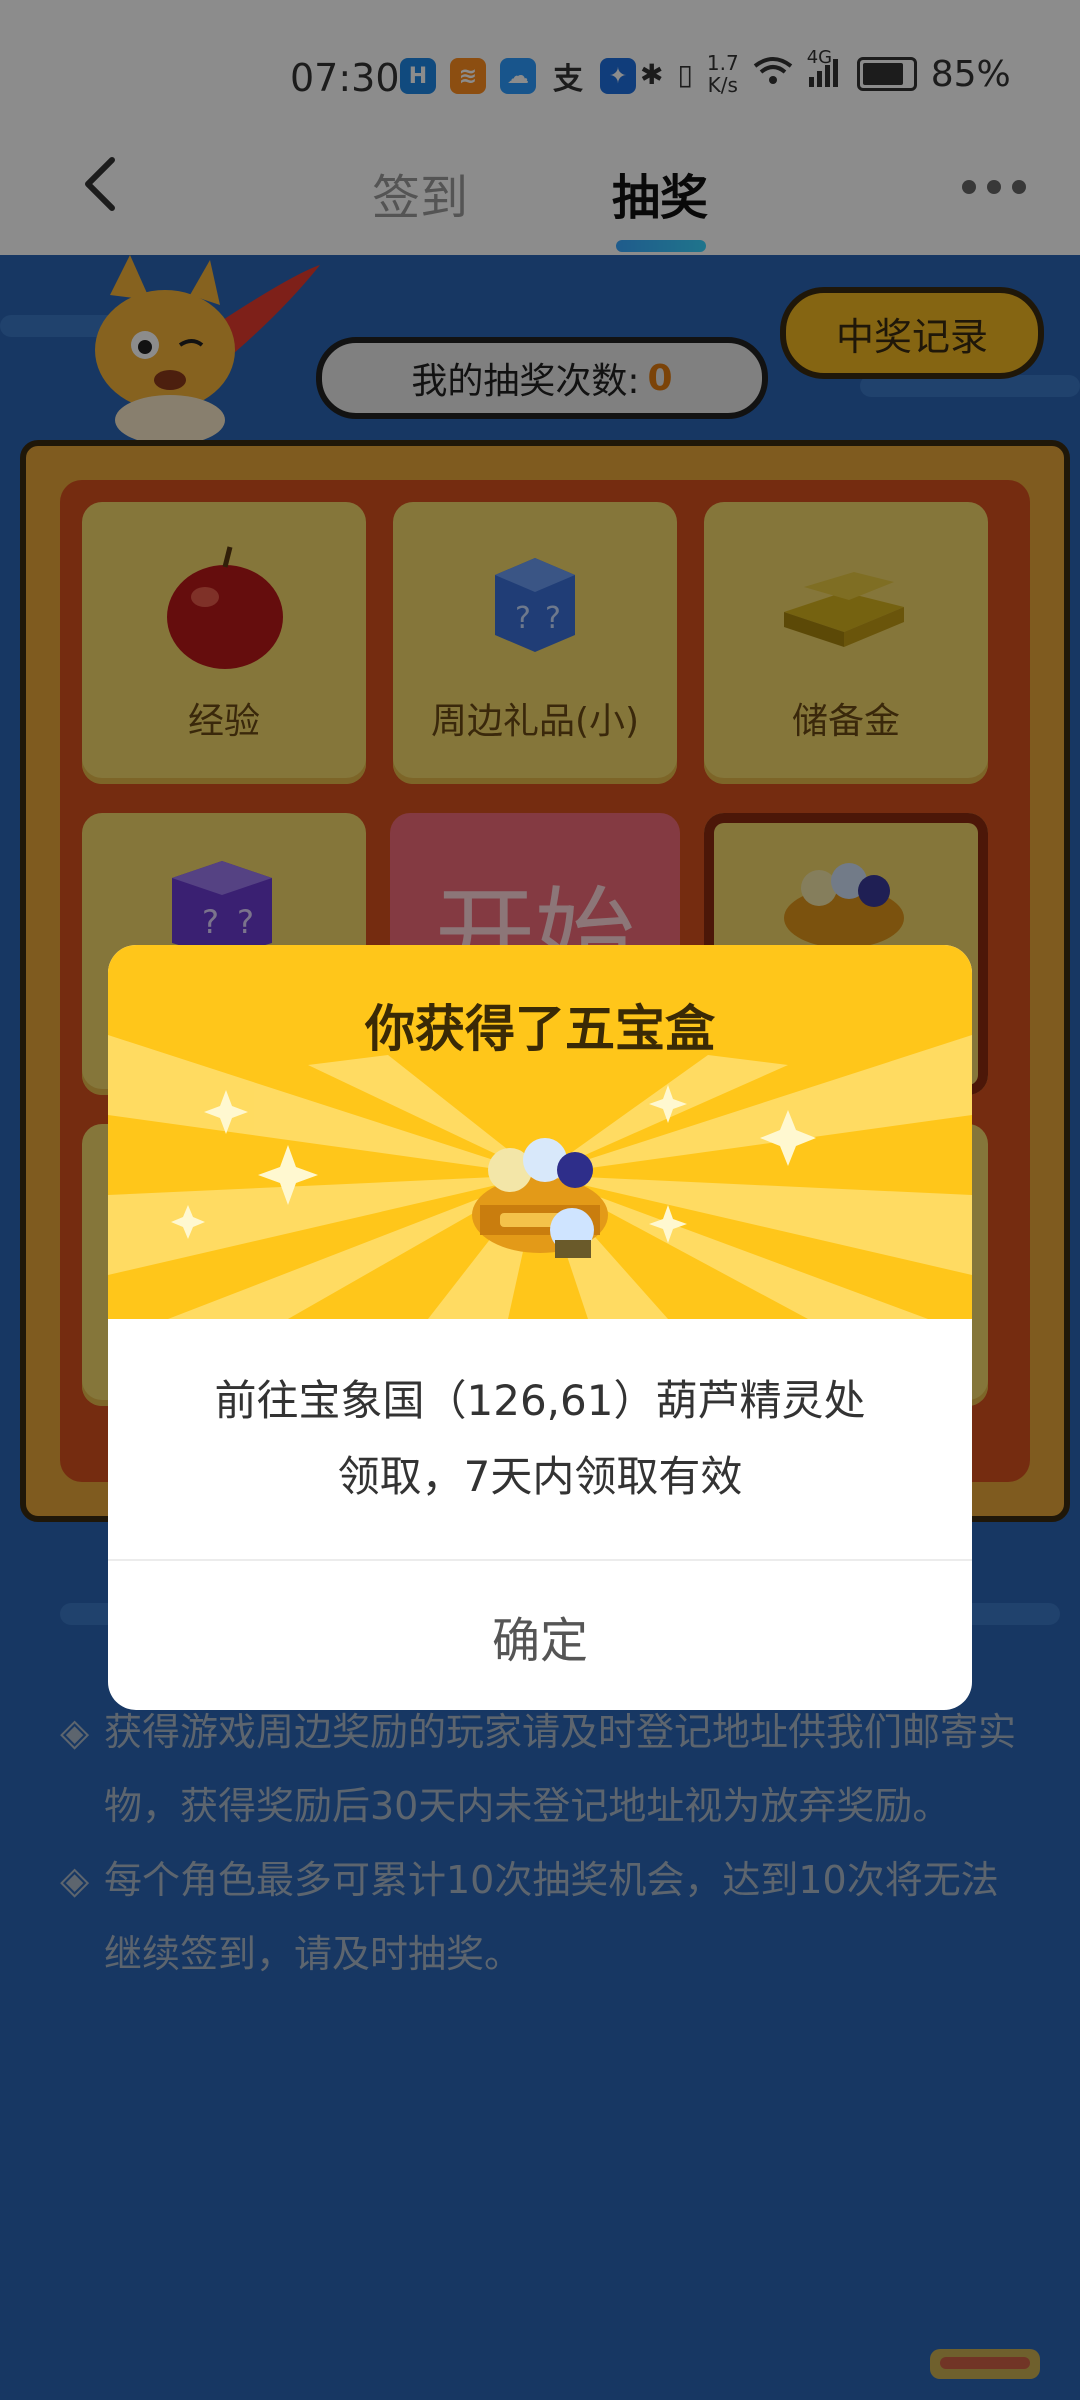 The image size is (1080, 2400). I want to click on dialog-title: 你获得了五宝盒, so click(540, 1029).